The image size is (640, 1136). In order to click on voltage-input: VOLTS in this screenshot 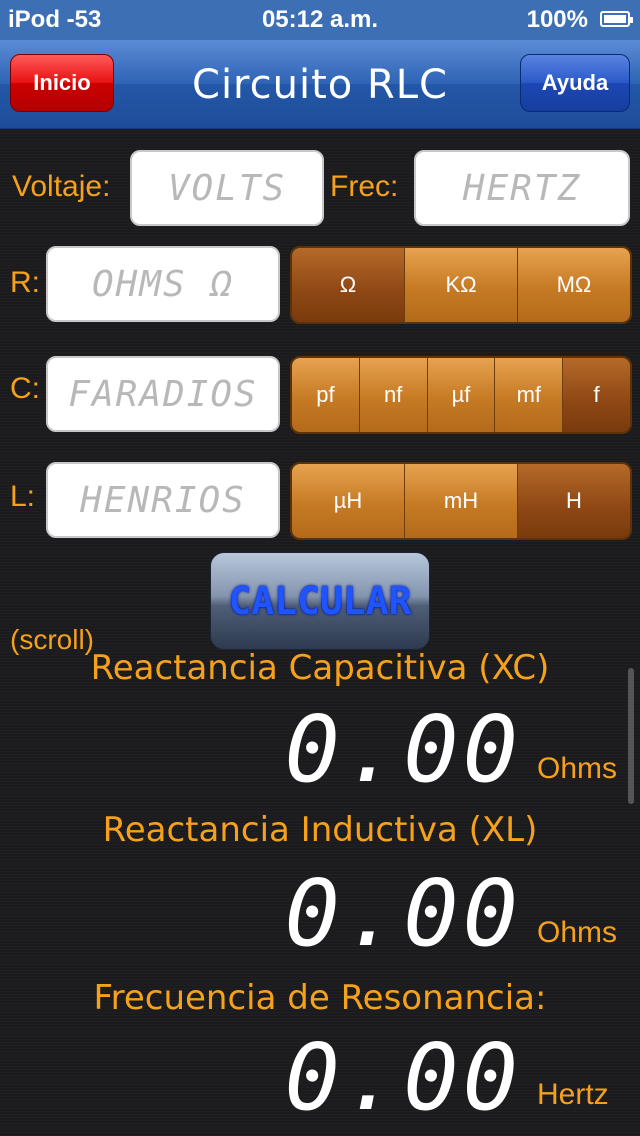, I will do `click(227, 188)`.